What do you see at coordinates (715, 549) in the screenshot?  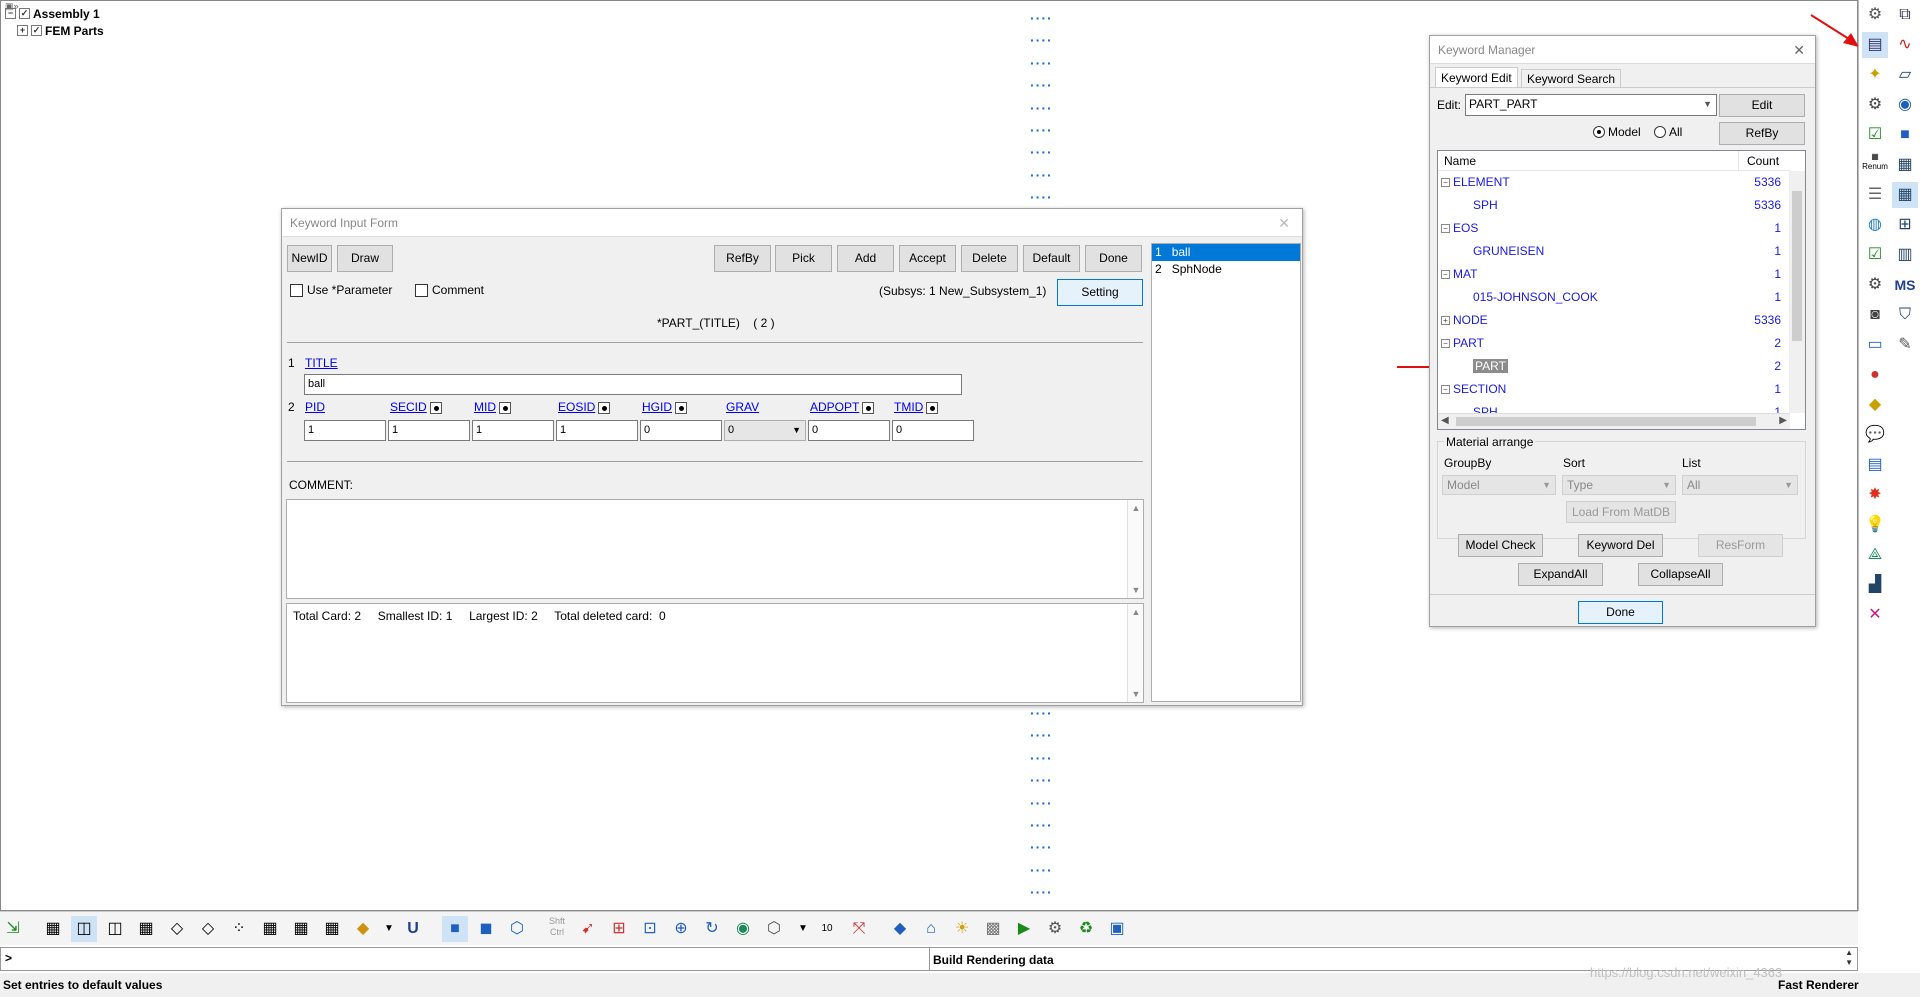 I see `comment-textarea: ▲ ▼` at bounding box center [715, 549].